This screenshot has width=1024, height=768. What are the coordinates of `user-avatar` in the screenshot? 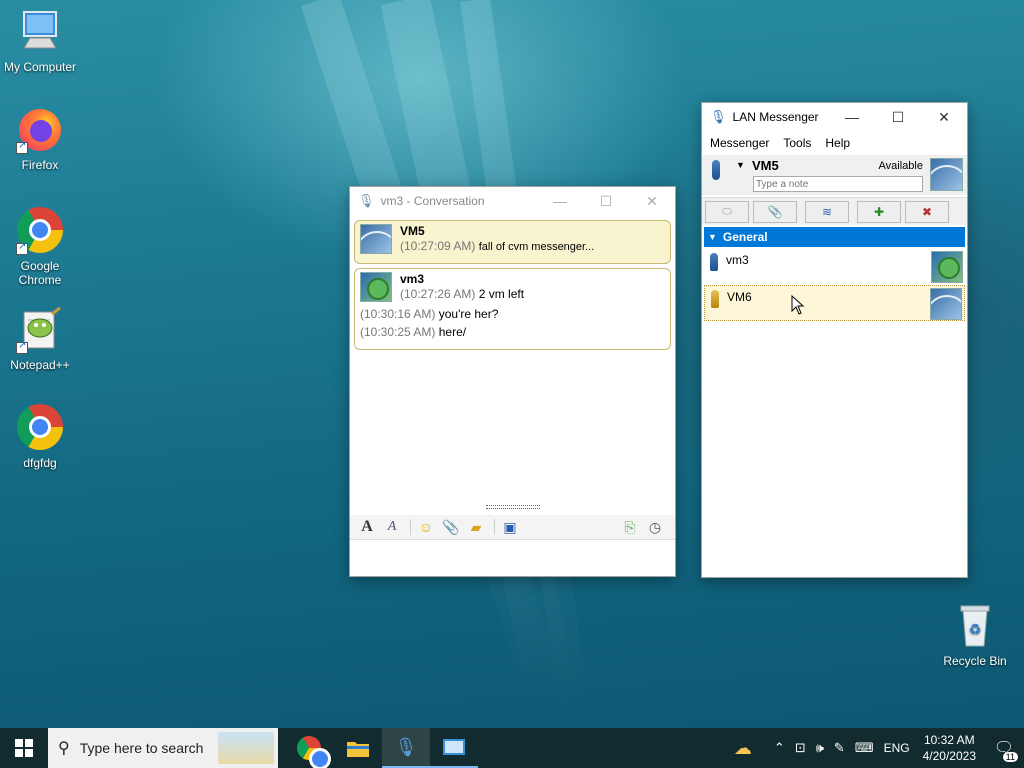 It's located at (946, 174).